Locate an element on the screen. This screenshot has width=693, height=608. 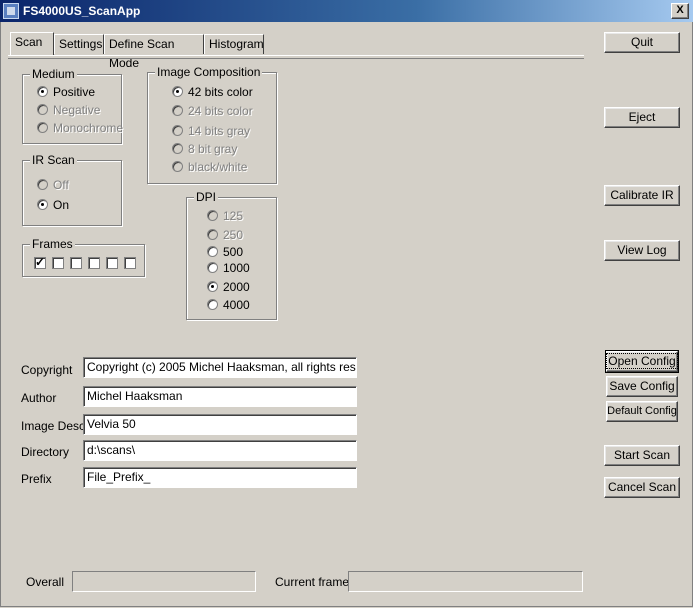
overall-label: Overall is located at coordinates (45, 582).